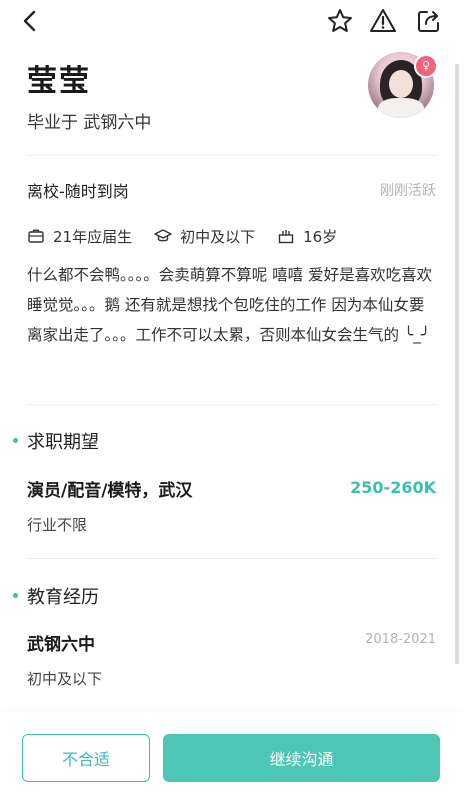 The height and width of the screenshot is (800, 464). Describe the element at coordinates (383, 21) in the screenshot. I see `warning-icon` at that location.